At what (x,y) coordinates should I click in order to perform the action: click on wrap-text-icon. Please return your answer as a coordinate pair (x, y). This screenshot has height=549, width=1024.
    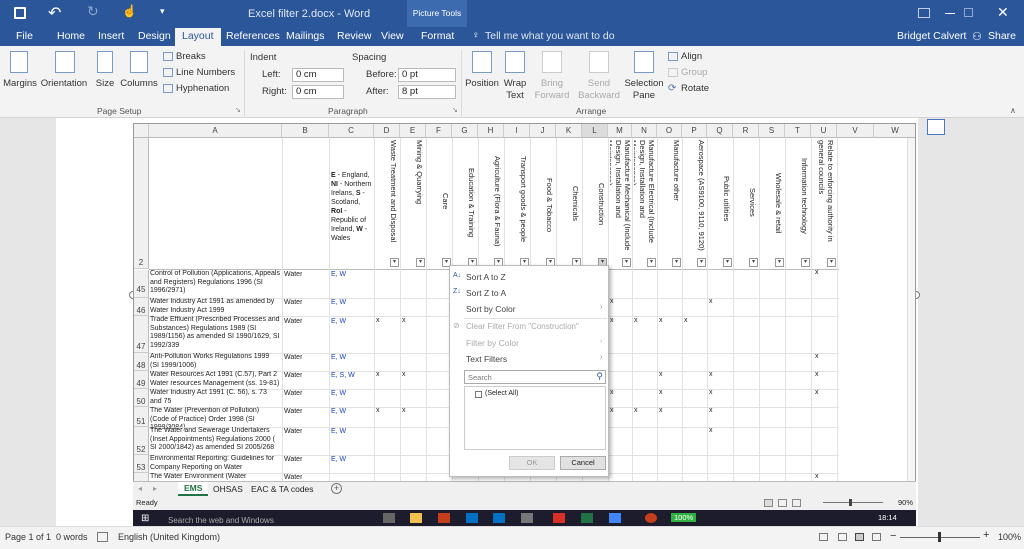
    Looking at the image, I should click on (515, 62).